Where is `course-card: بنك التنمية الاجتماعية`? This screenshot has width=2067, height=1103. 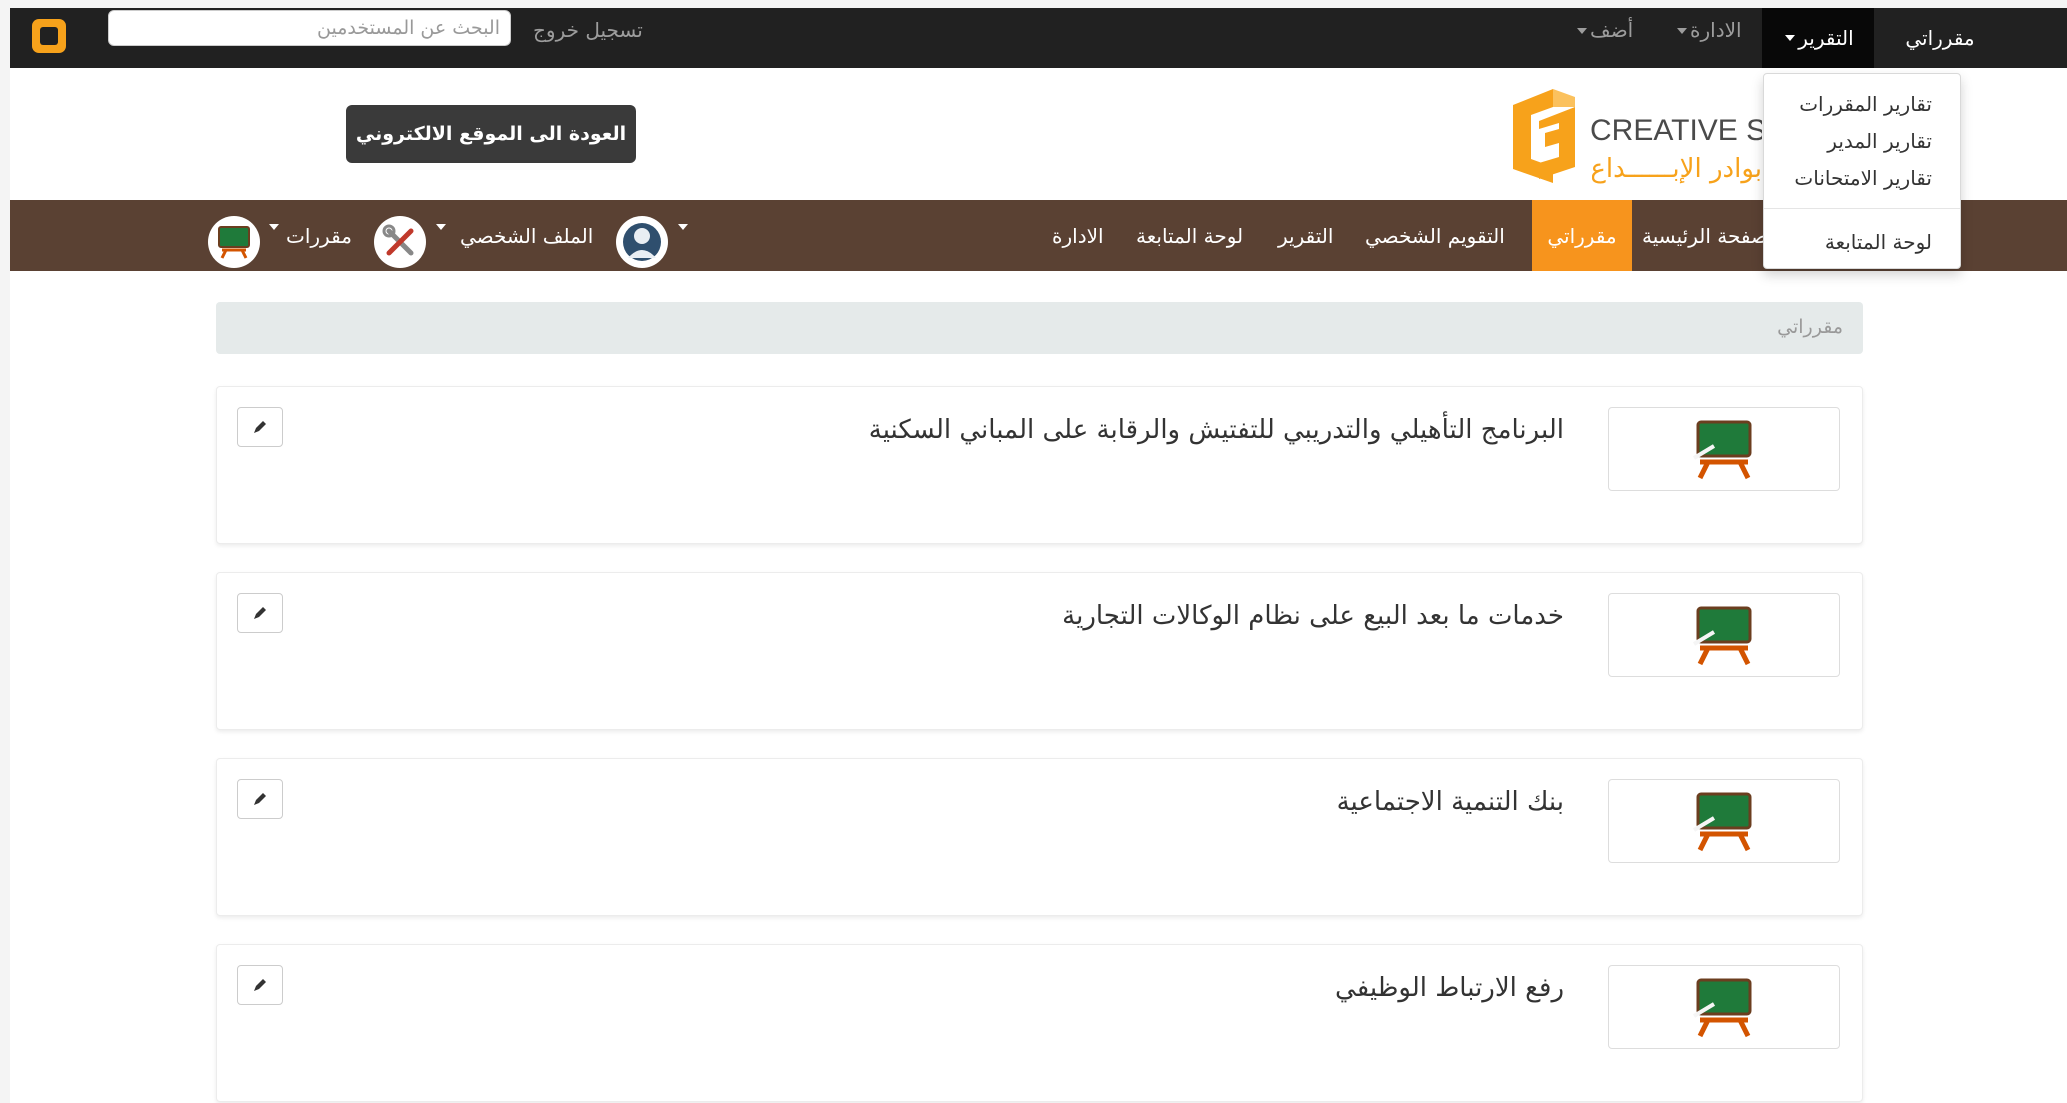 course-card: بنك التنمية الاجتماعية is located at coordinates (1039, 837).